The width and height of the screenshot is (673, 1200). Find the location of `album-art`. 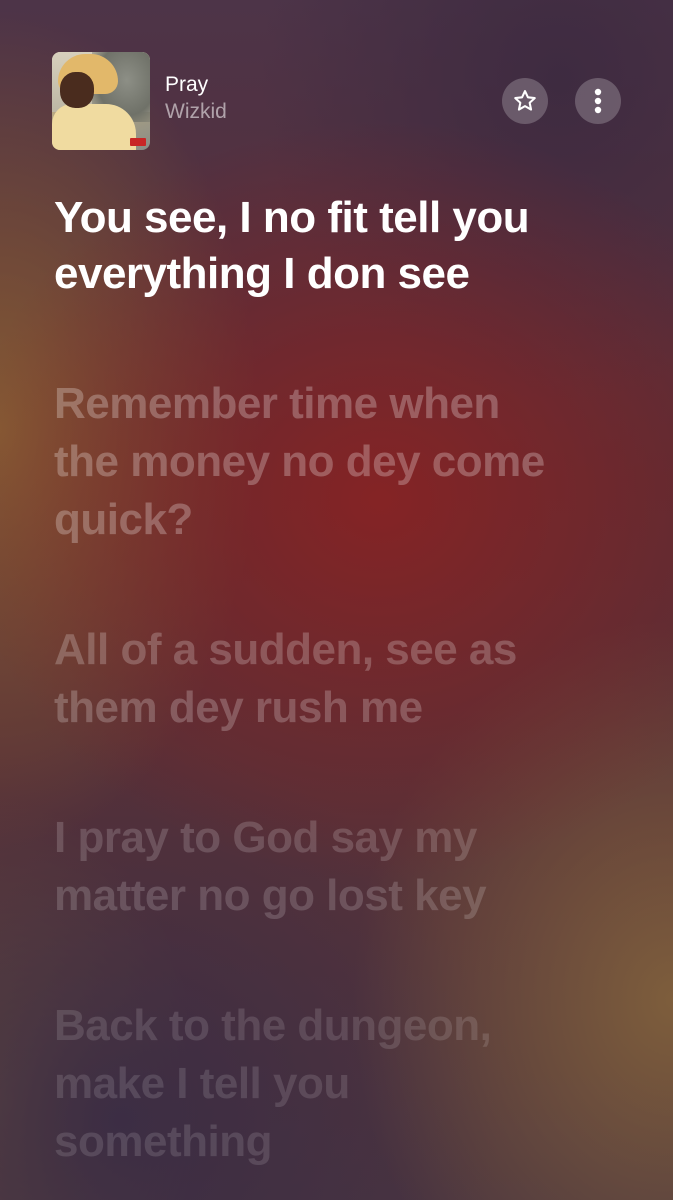

album-art is located at coordinates (101, 101).